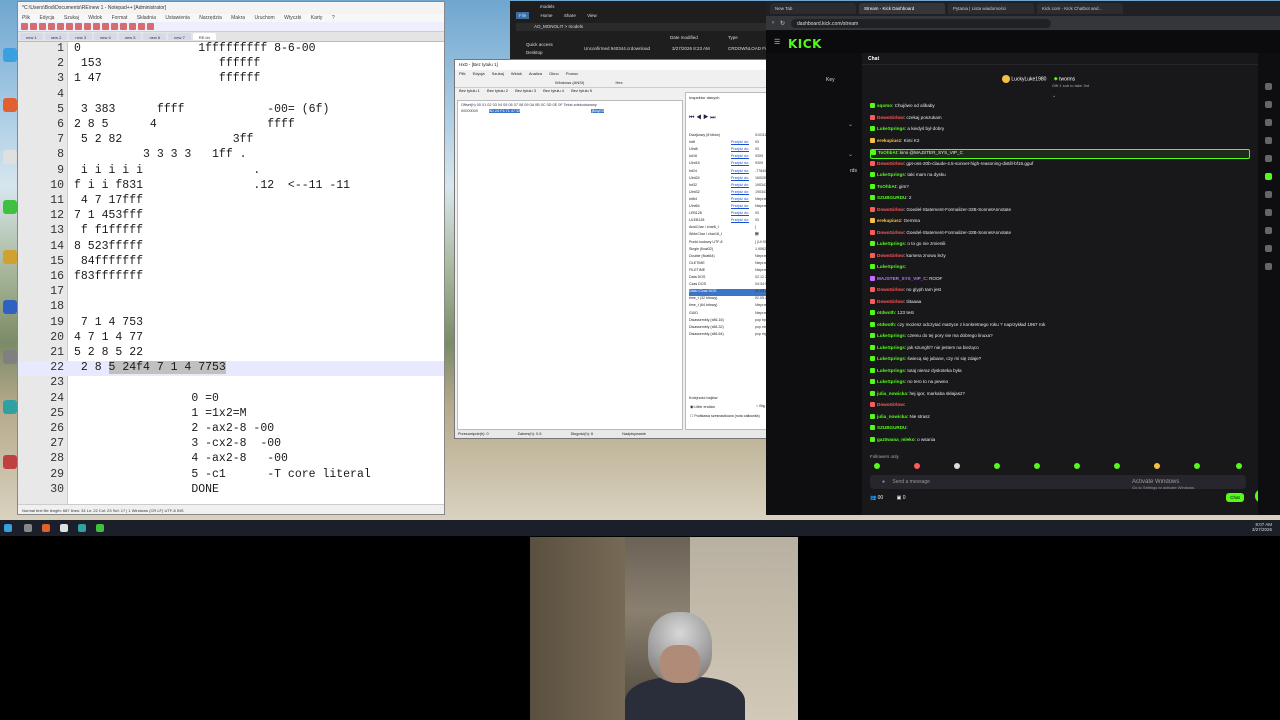 This screenshot has width=1280, height=720. What do you see at coordinates (547, 15) in the screenshot?
I see `ribbon-tab: Home` at bounding box center [547, 15].